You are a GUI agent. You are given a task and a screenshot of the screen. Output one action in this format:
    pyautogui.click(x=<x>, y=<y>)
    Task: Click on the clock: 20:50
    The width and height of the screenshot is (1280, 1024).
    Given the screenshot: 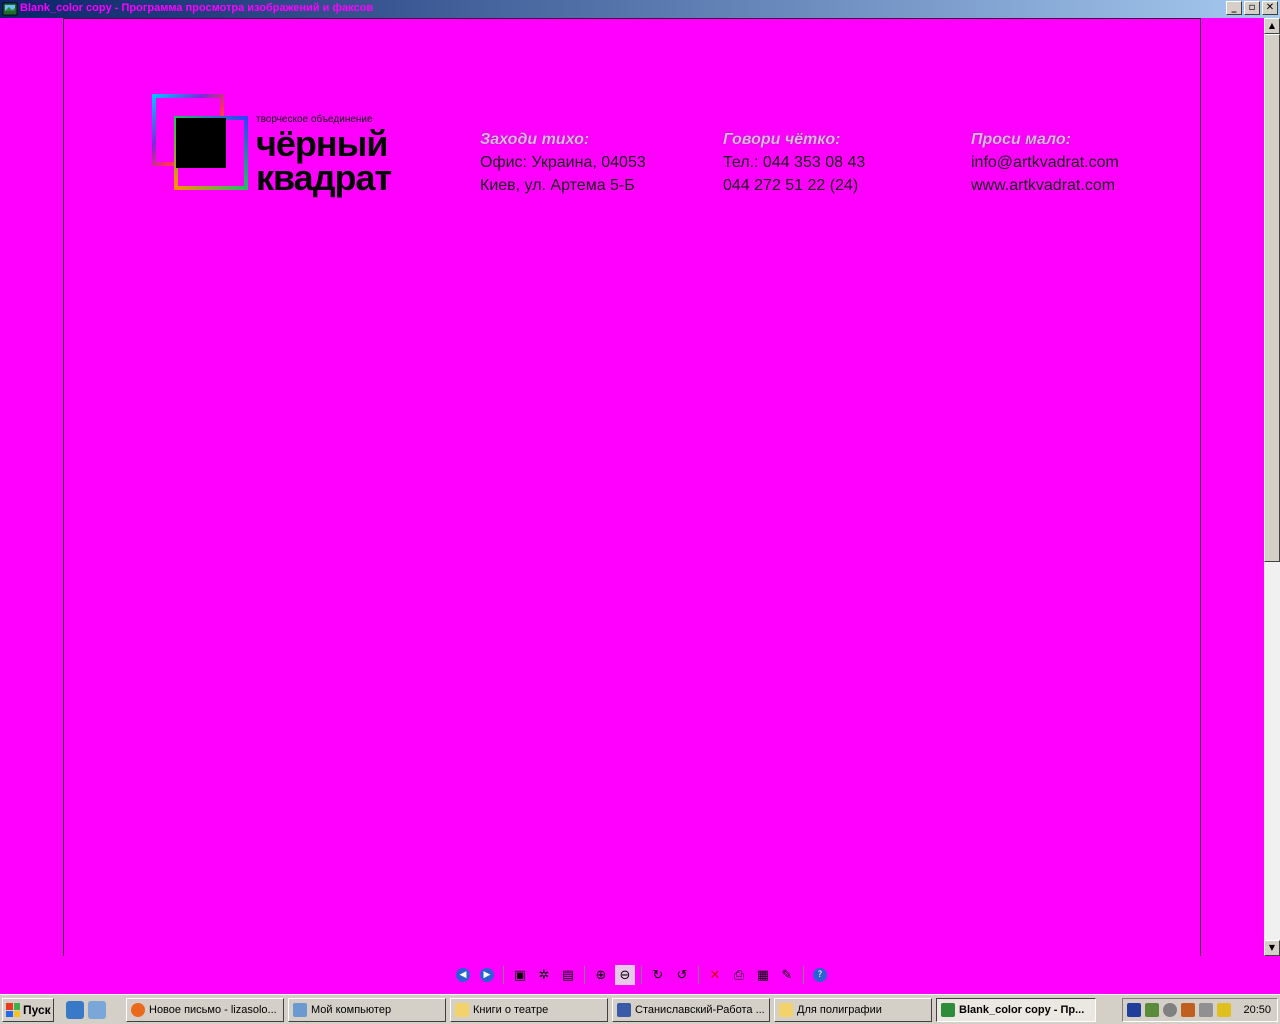 What is the action you would take?
    pyautogui.click(x=1257, y=1010)
    